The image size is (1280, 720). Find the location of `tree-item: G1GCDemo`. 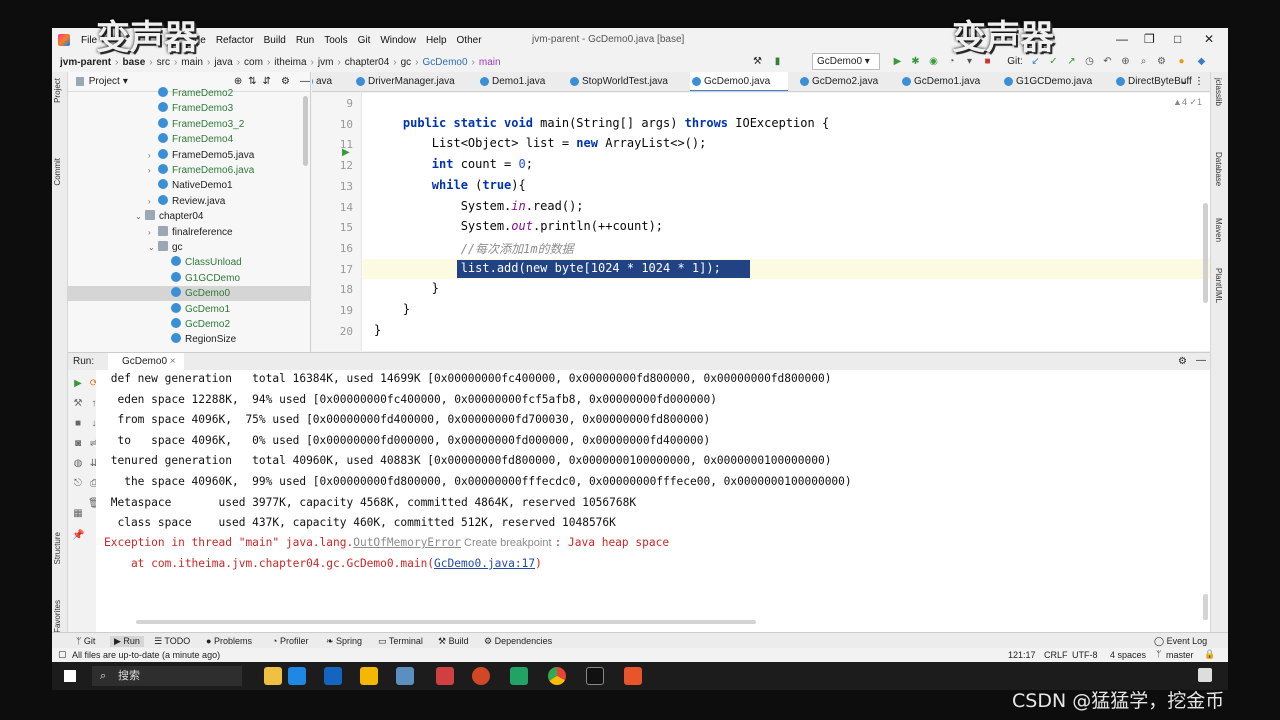

tree-item: G1GCDemo is located at coordinates (189, 278).